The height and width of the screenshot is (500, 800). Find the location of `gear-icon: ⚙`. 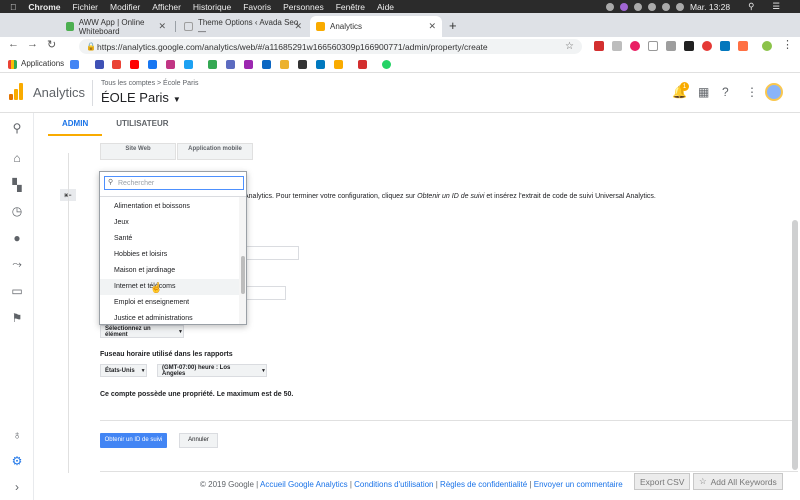

gear-icon: ⚙ is located at coordinates (17, 461).